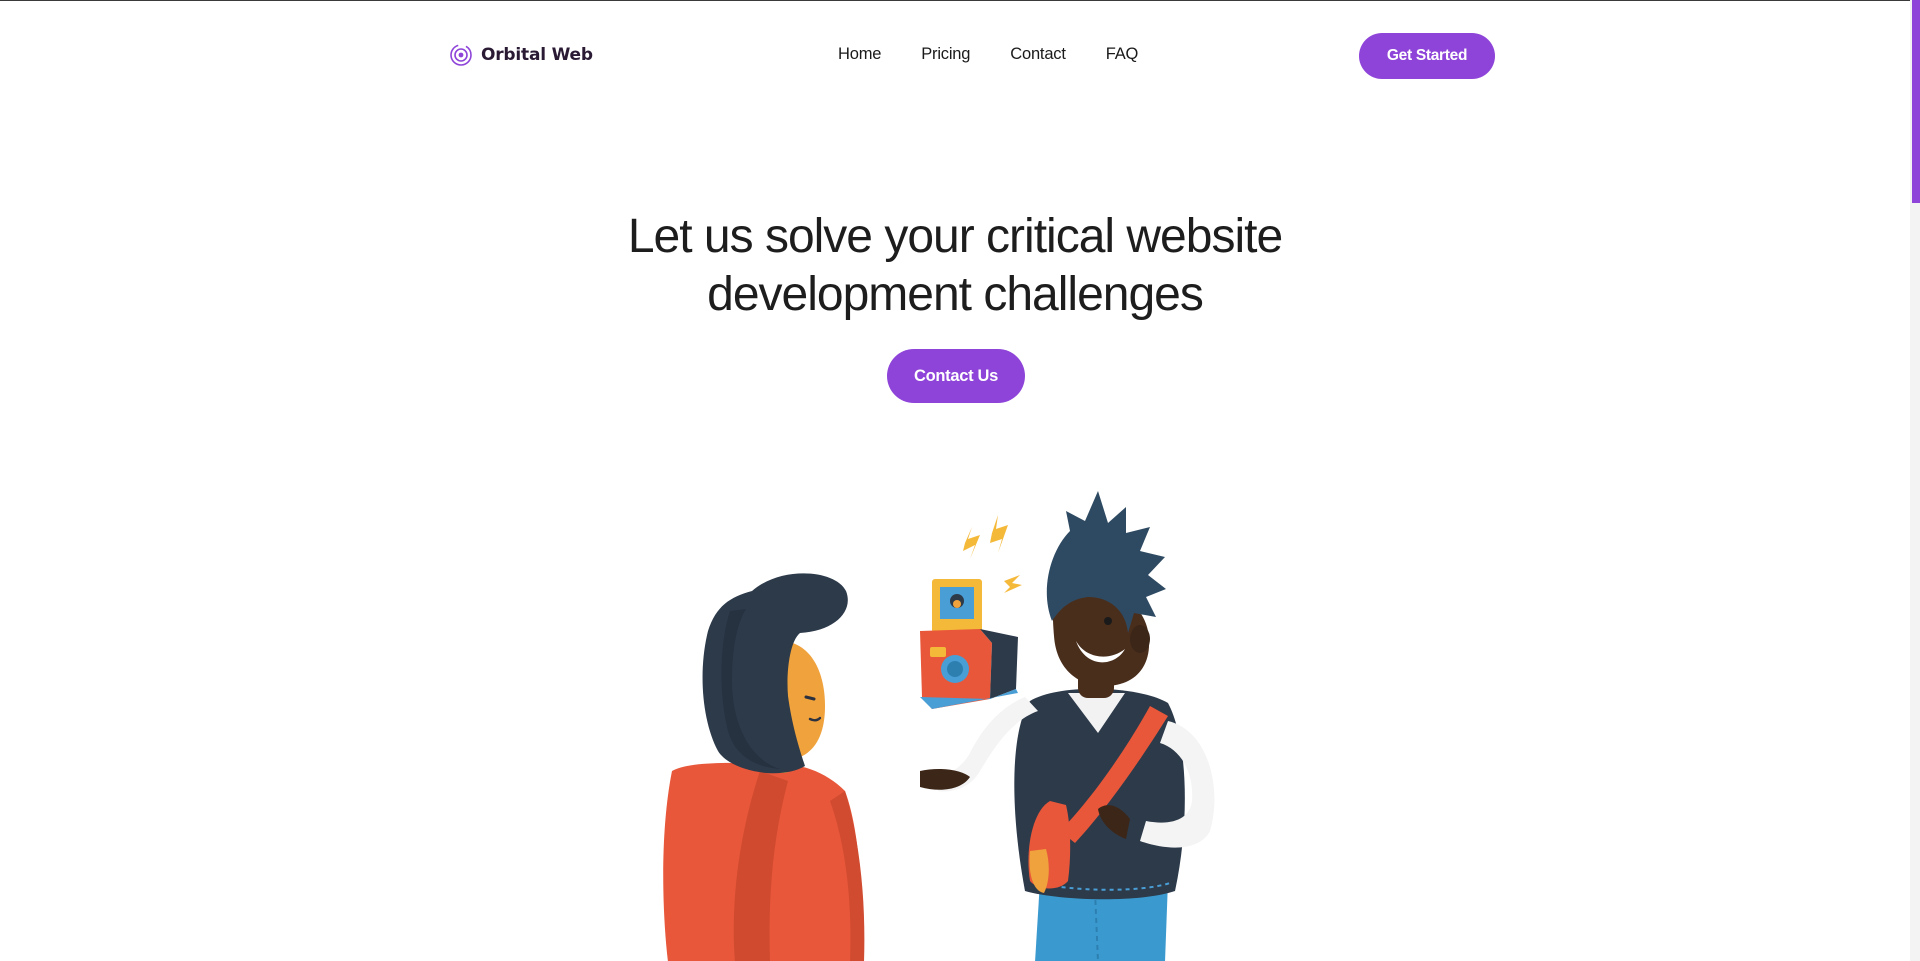  What do you see at coordinates (1427, 56) in the screenshot?
I see `get-started-button: Get Started` at bounding box center [1427, 56].